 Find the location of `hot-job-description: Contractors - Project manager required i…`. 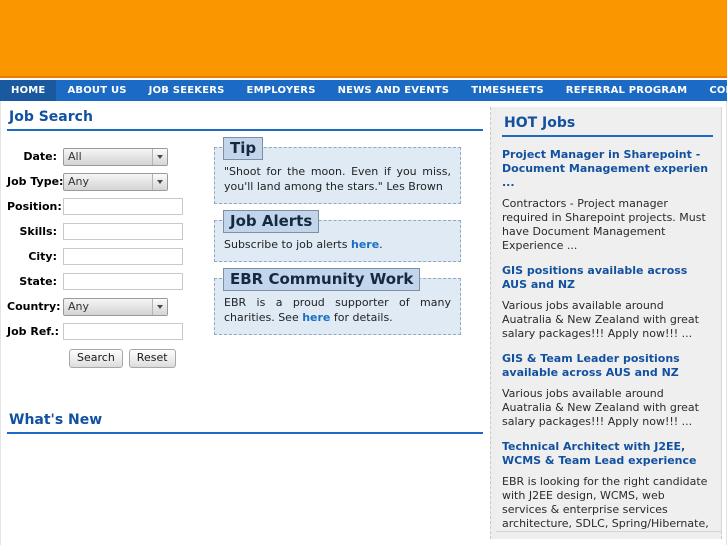

hot-job-description: Contractors - Project manager required i… is located at coordinates (604, 224).